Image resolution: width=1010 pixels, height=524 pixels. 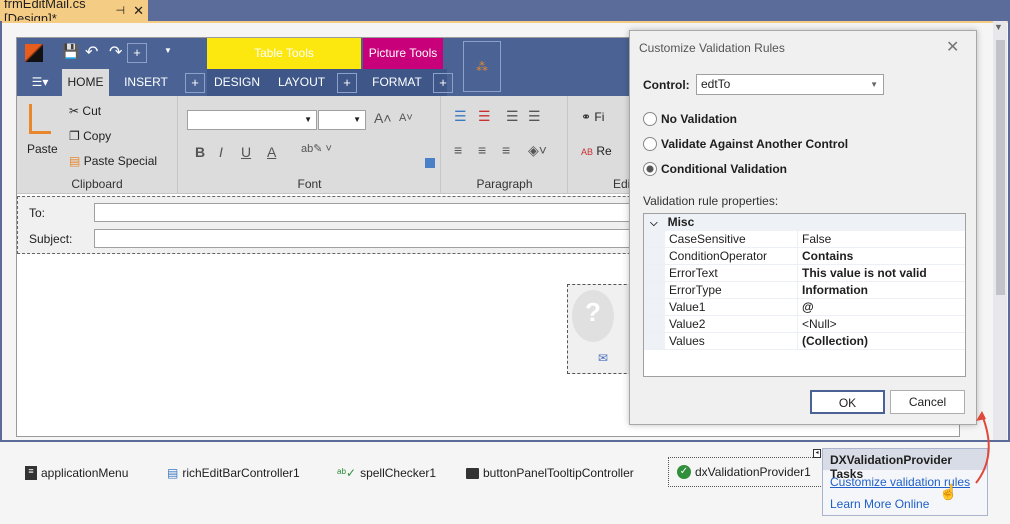 I want to click on copy-label: Copy, so click(x=97, y=136).